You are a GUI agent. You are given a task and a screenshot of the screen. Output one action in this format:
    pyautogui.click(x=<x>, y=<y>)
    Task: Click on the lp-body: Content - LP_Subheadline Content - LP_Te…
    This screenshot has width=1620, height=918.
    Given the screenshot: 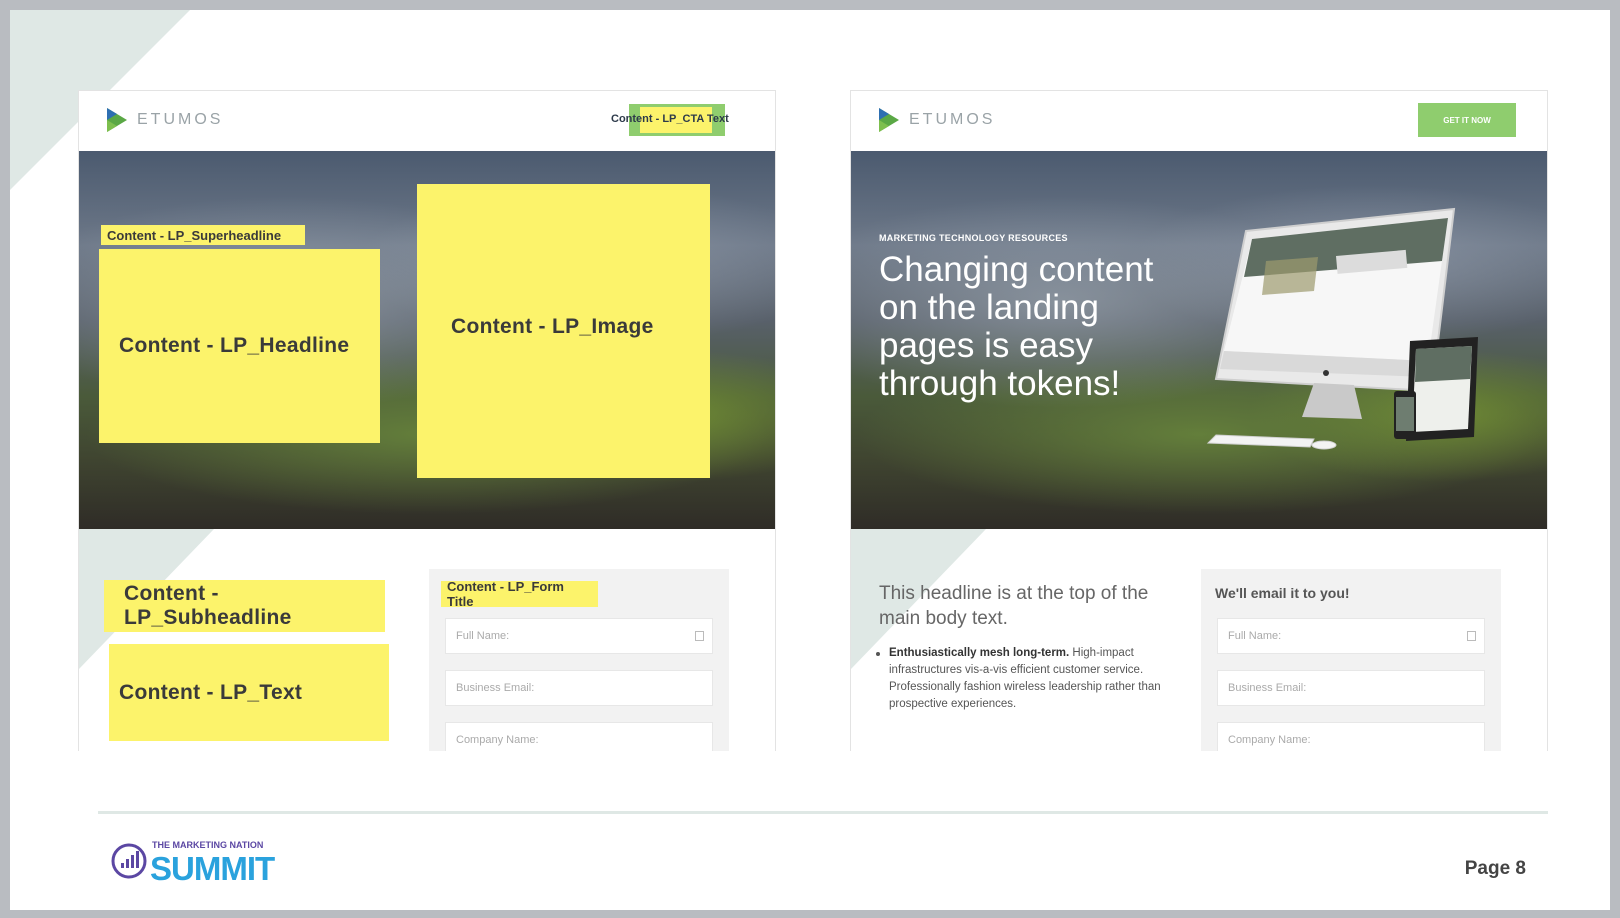 What is the action you would take?
    pyautogui.click(x=427, y=640)
    